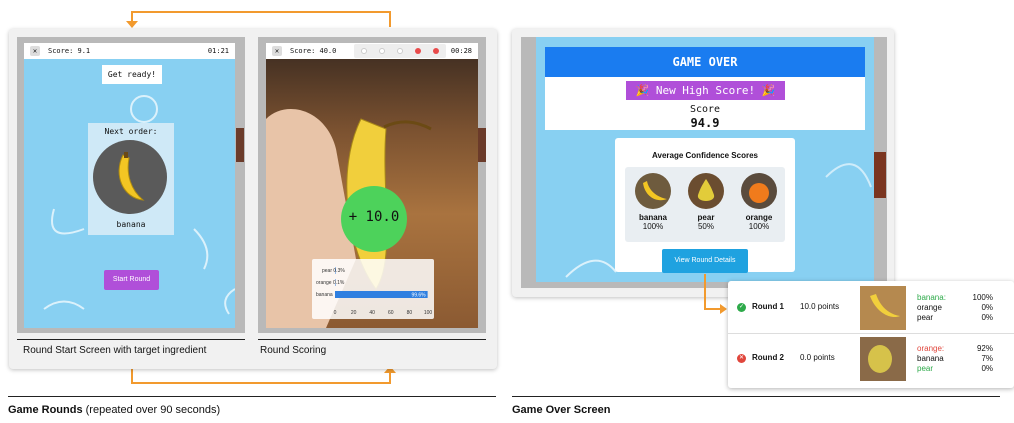 The image size is (1014, 423). I want to click on orange-icon, so click(759, 193).